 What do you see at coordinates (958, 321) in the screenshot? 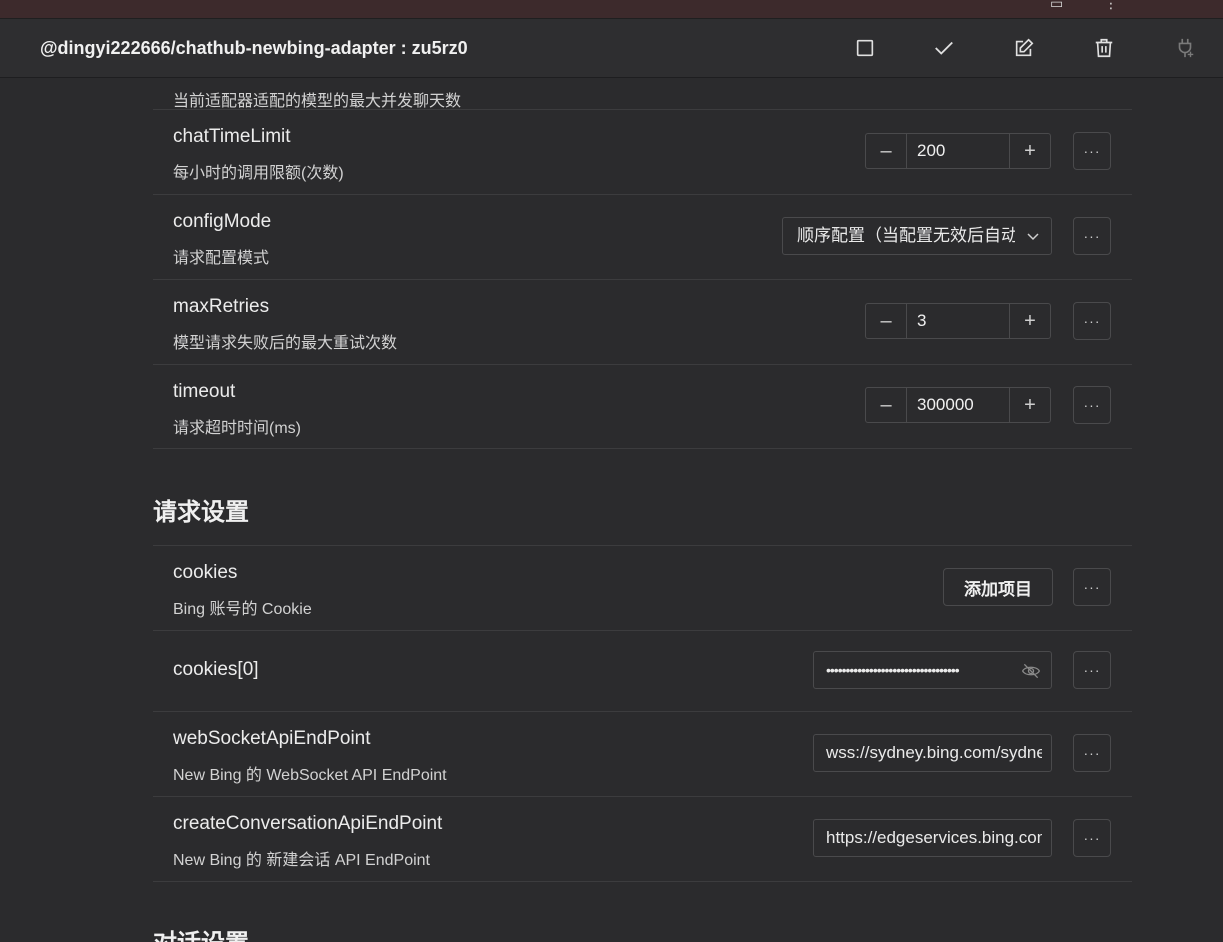
I see `number-stepper: – 3 +` at bounding box center [958, 321].